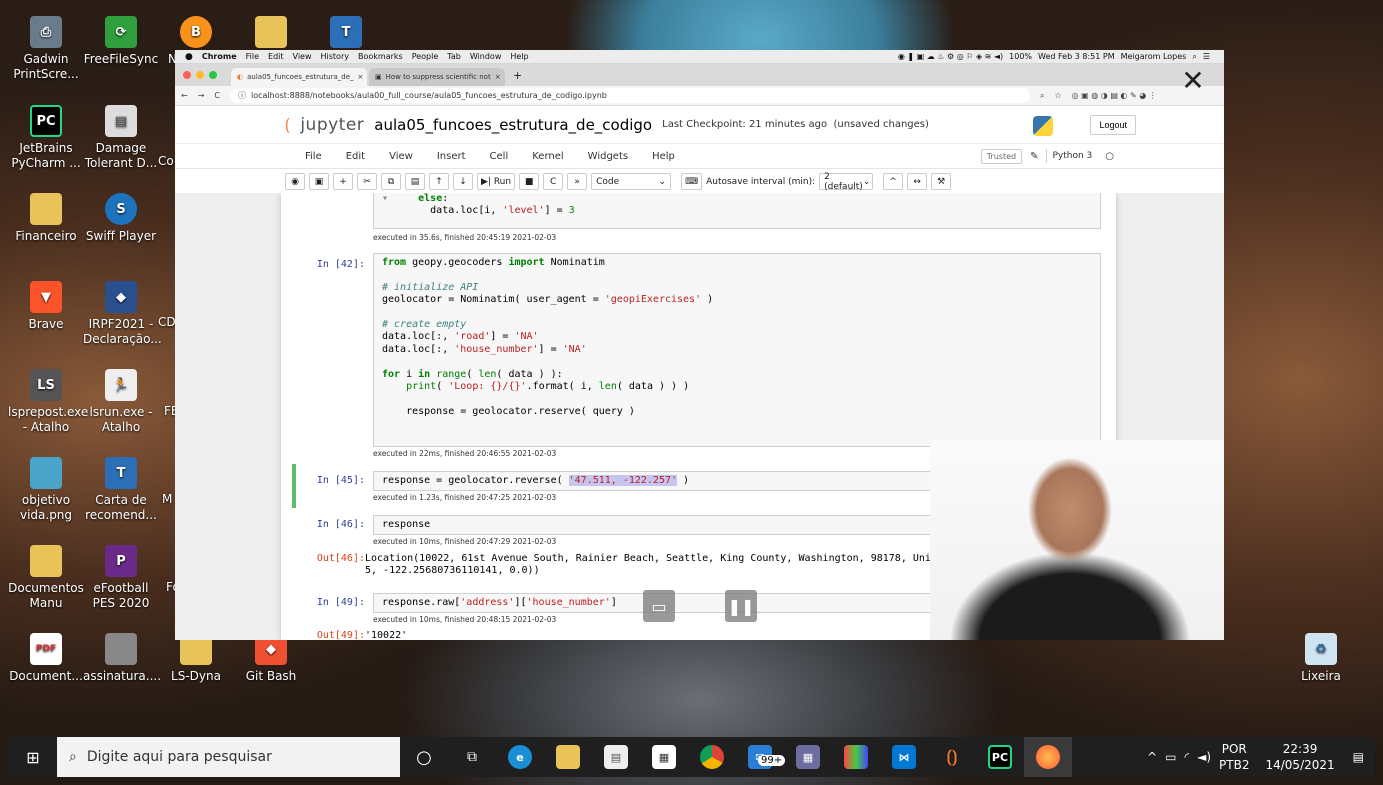 The height and width of the screenshot is (785, 1383). What do you see at coordinates (355, 156) in the screenshot?
I see `menu-edit: Edit` at bounding box center [355, 156].